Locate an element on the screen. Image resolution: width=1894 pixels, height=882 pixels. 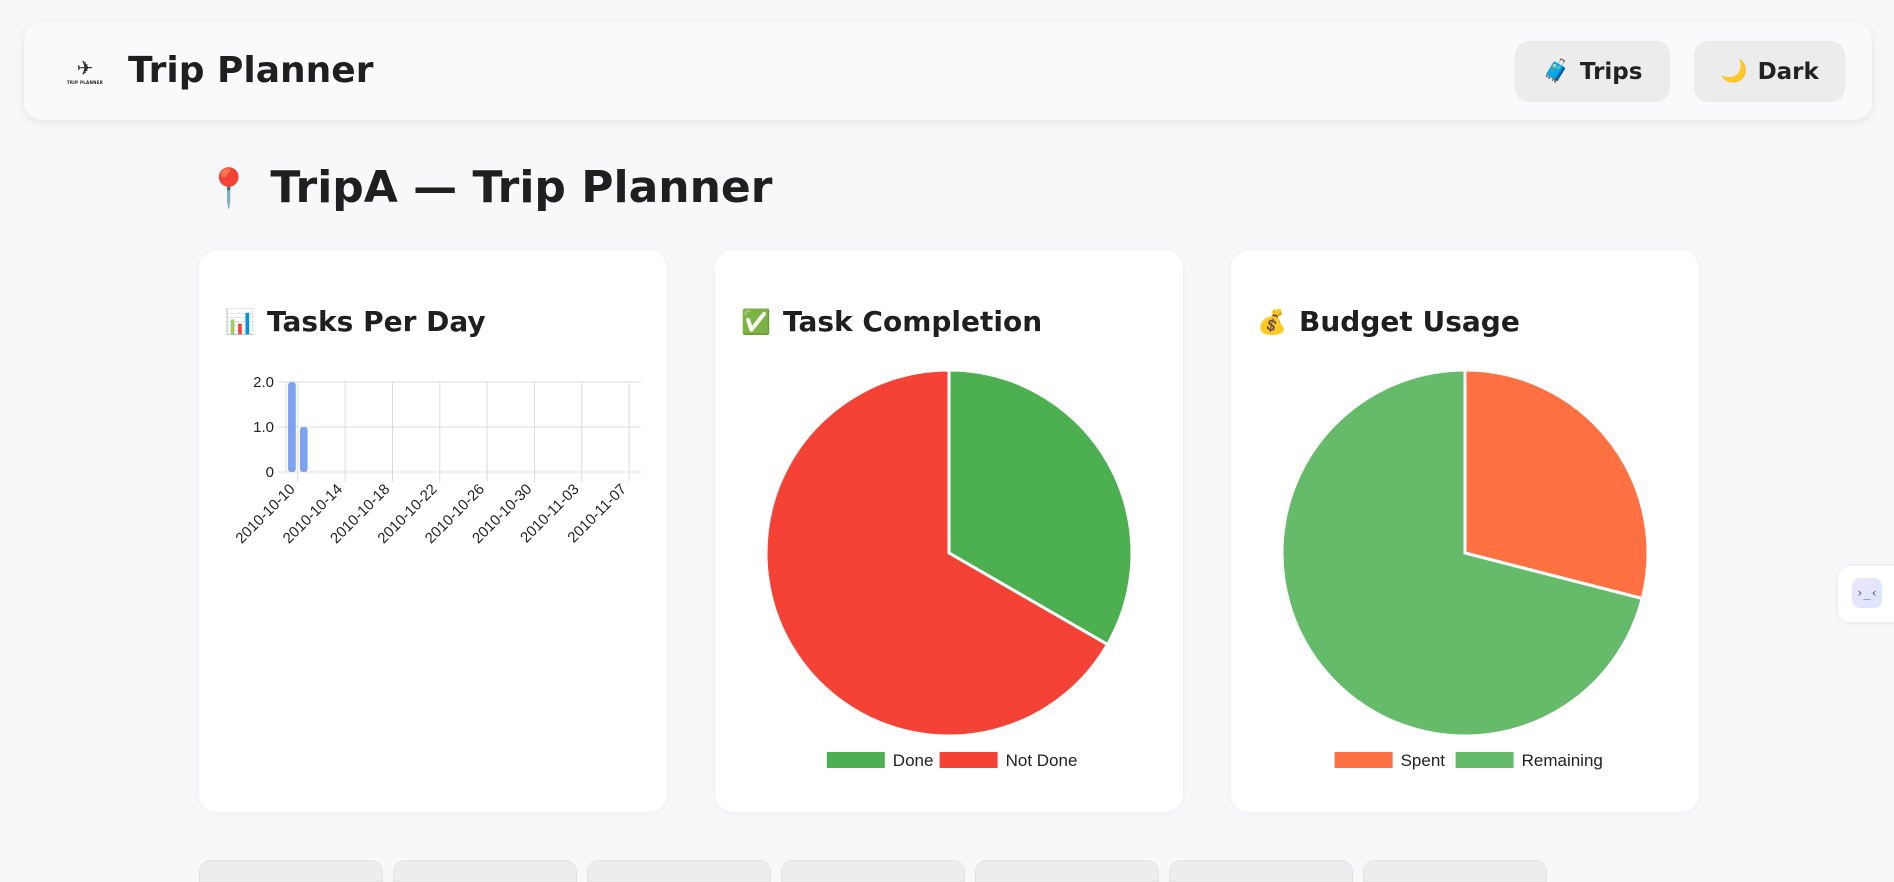
trips-button-label: Trips is located at coordinates (1611, 71).